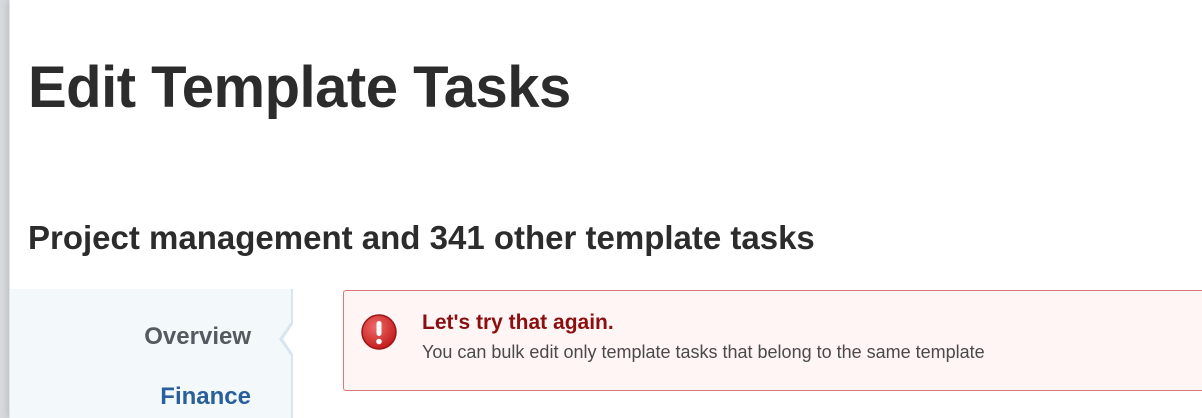  Describe the element at coordinates (197, 337) in the screenshot. I see `sidebar-item-overview: Overview` at that location.